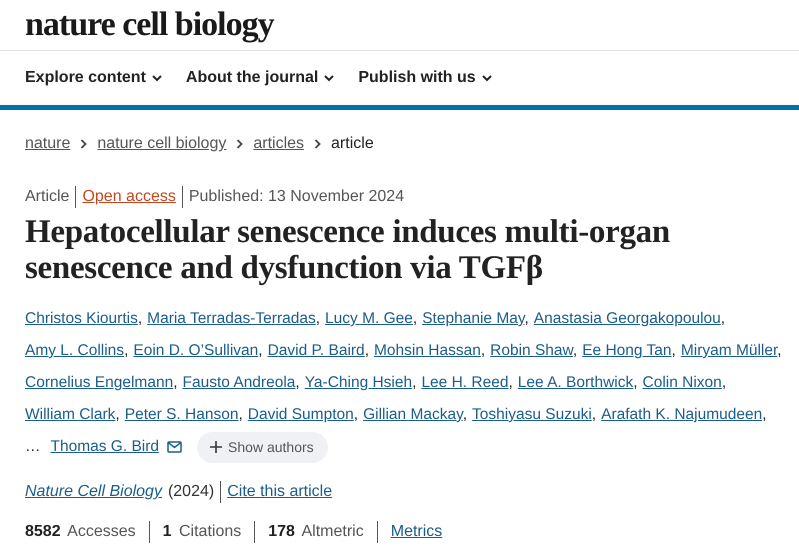  I want to click on nav-menu-item: Publish with us, so click(425, 78).